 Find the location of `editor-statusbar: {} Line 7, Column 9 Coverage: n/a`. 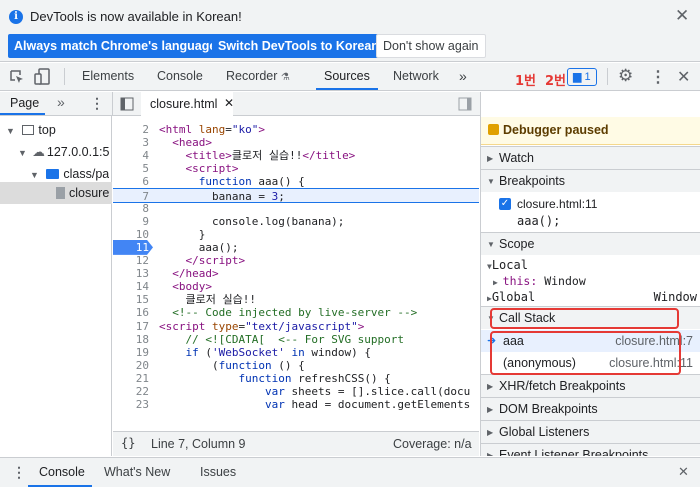

editor-statusbar: {} Line 7, Column 9 Coverage: n/a is located at coordinates (296, 443).